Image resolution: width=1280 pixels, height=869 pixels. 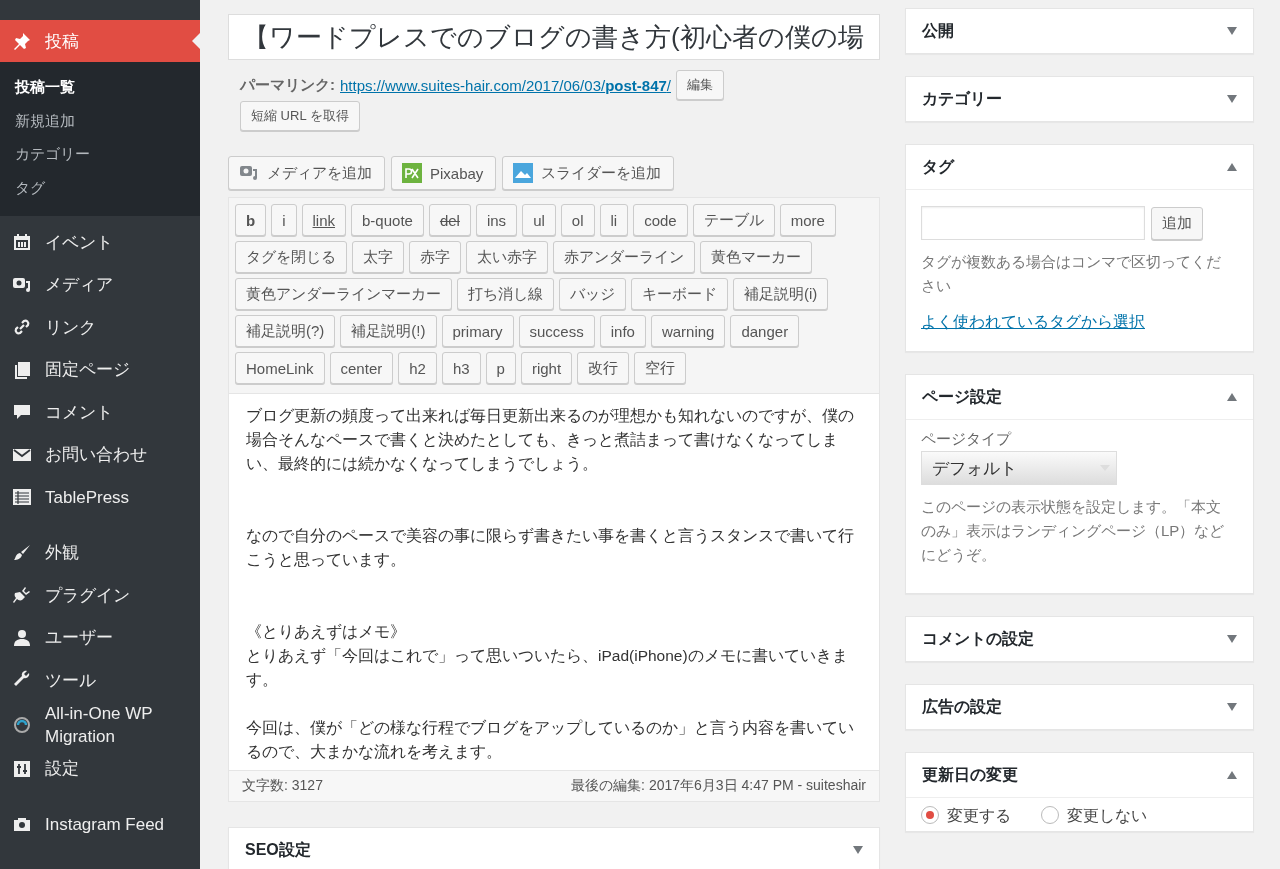 What do you see at coordinates (577, 220) in the screenshot?
I see `quicktag-button: ol` at bounding box center [577, 220].